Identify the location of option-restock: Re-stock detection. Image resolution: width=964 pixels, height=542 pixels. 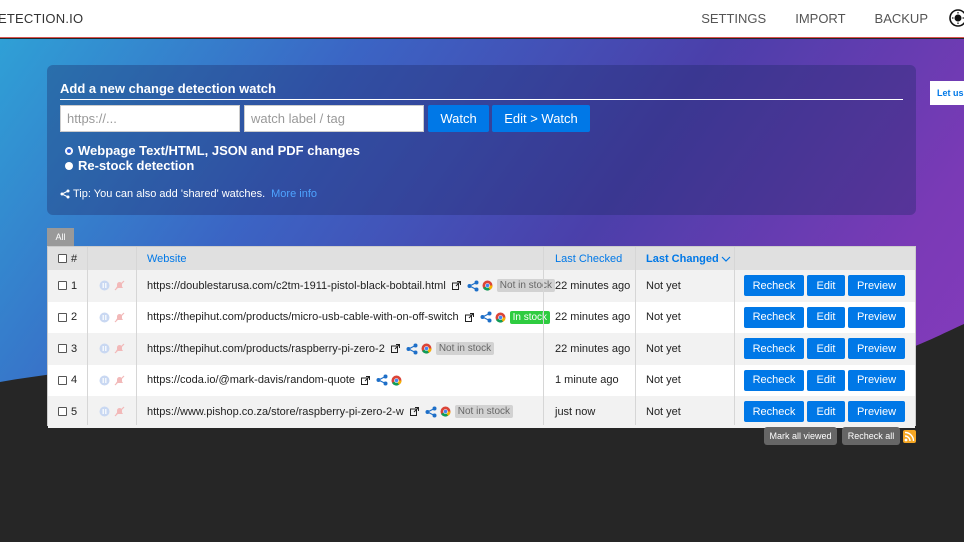
(129, 165).